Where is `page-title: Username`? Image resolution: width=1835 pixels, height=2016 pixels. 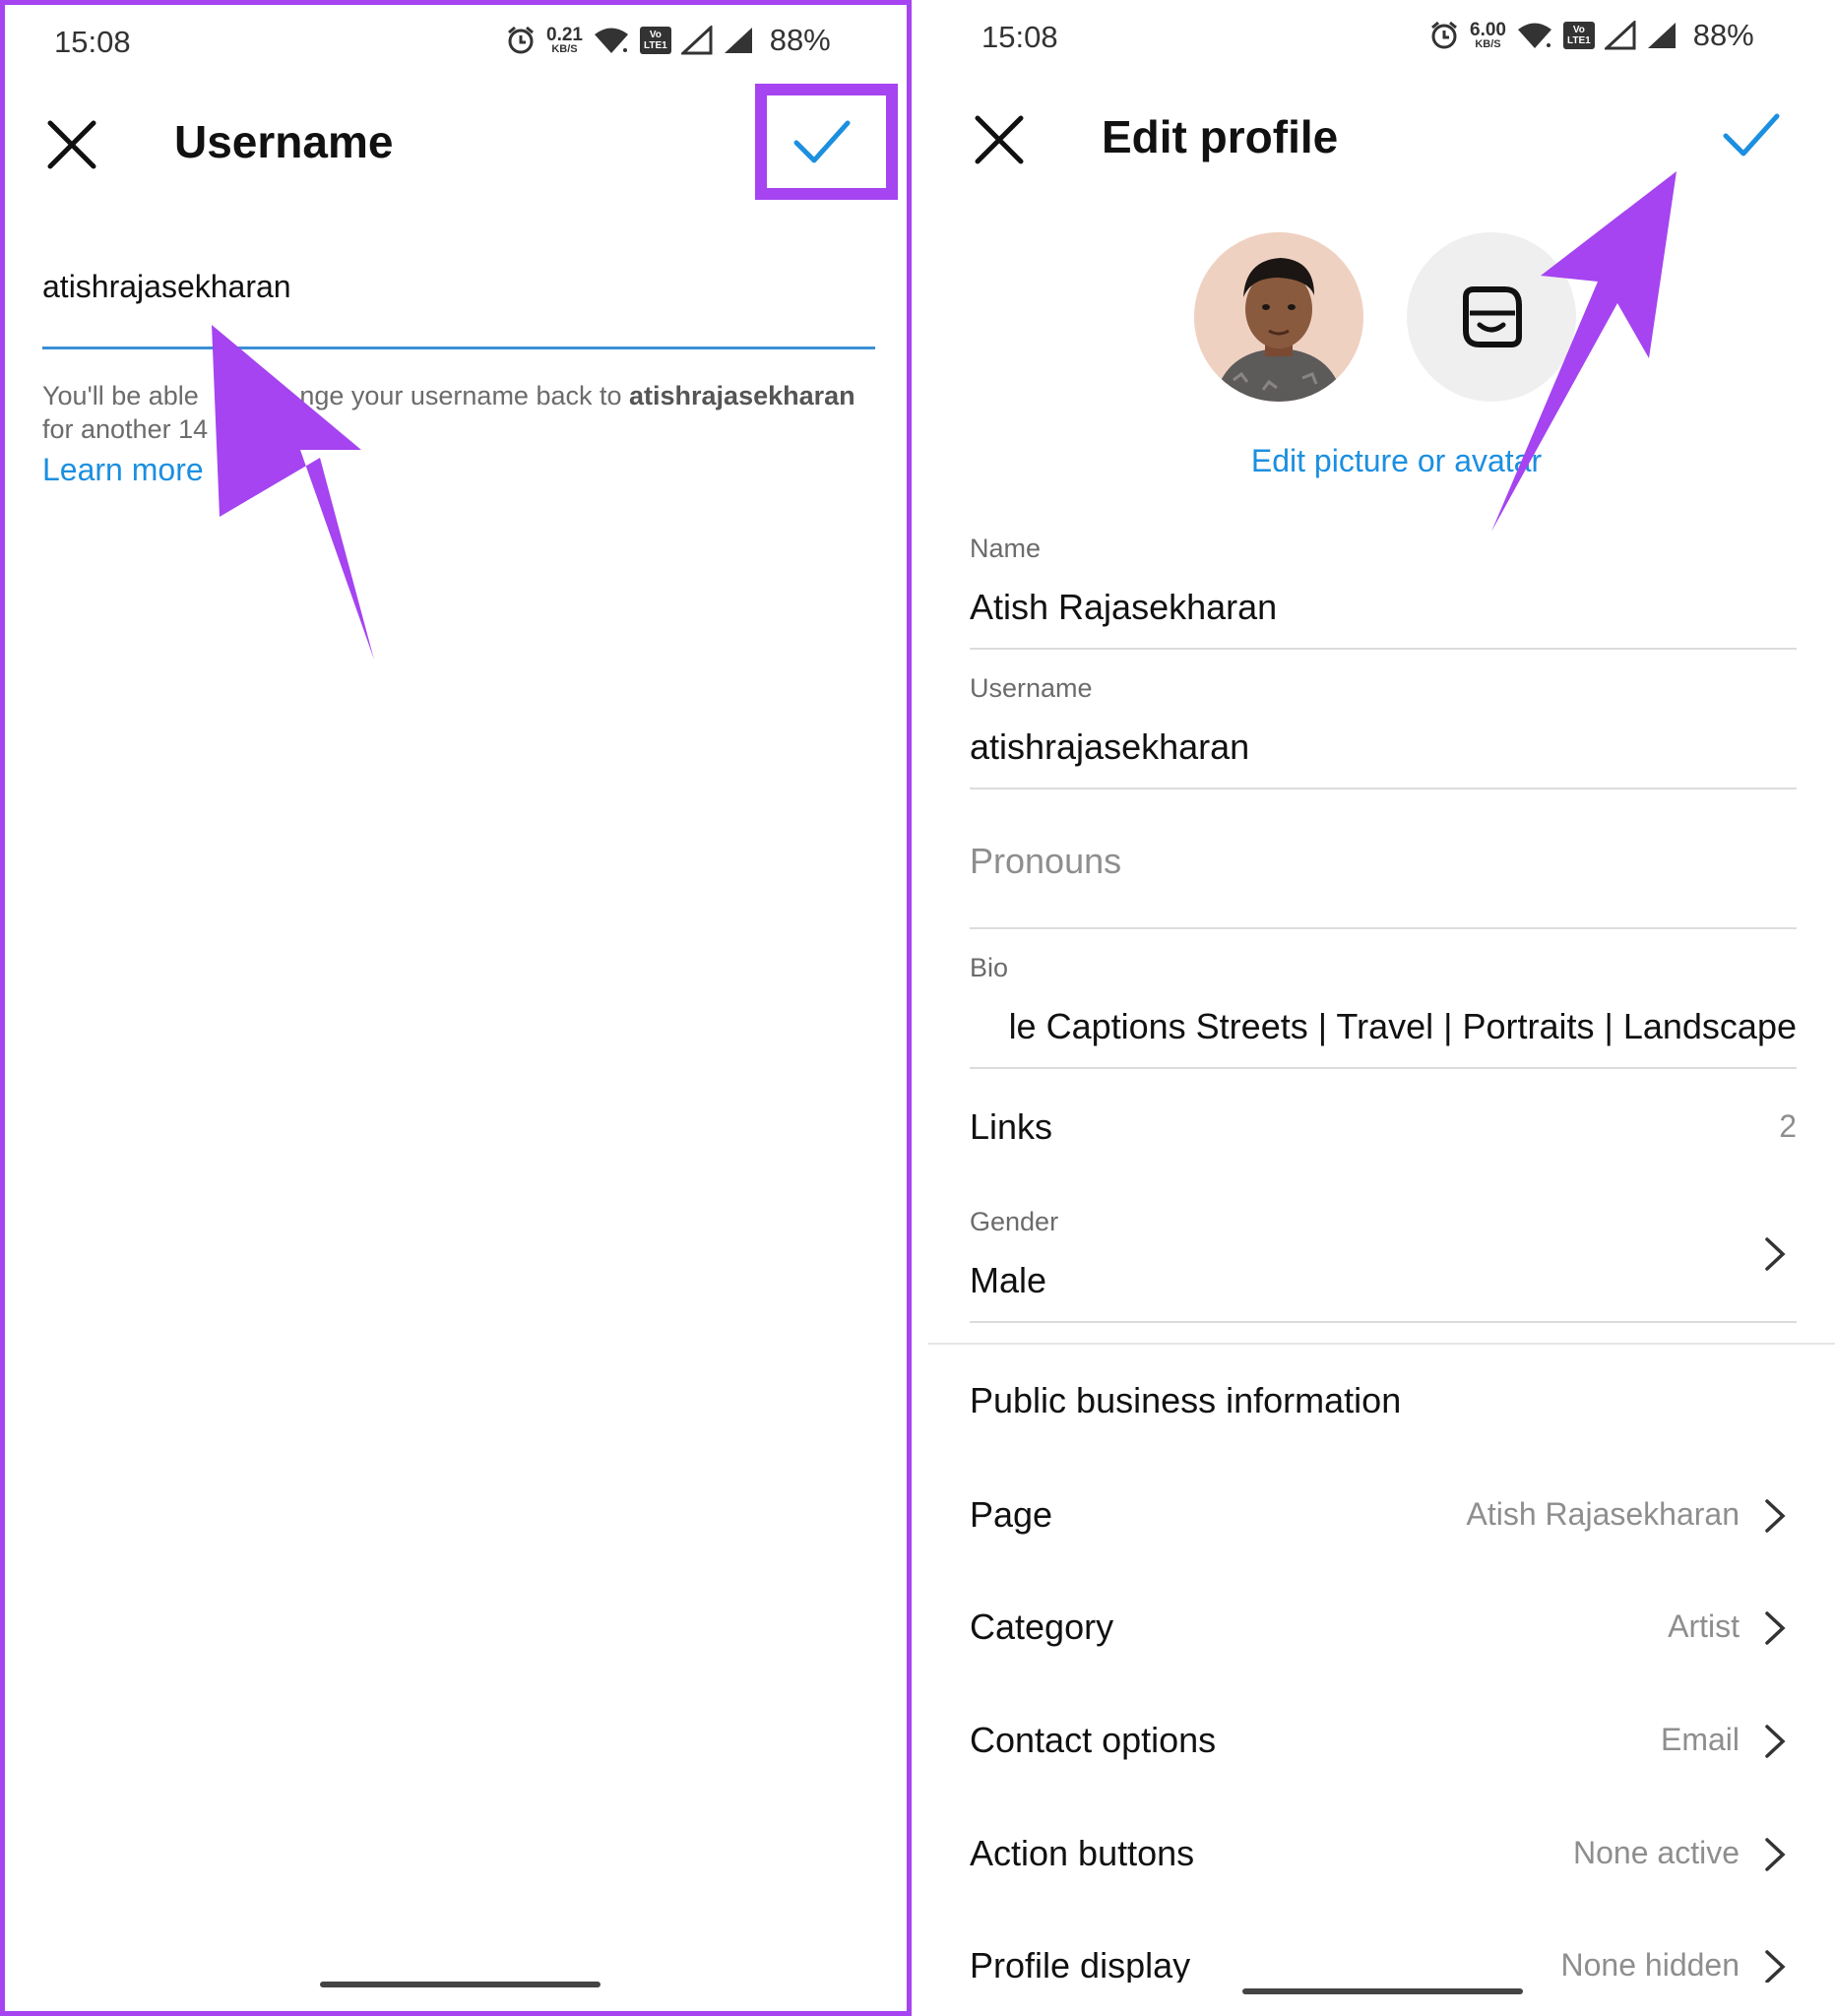 page-title: Username is located at coordinates (284, 141).